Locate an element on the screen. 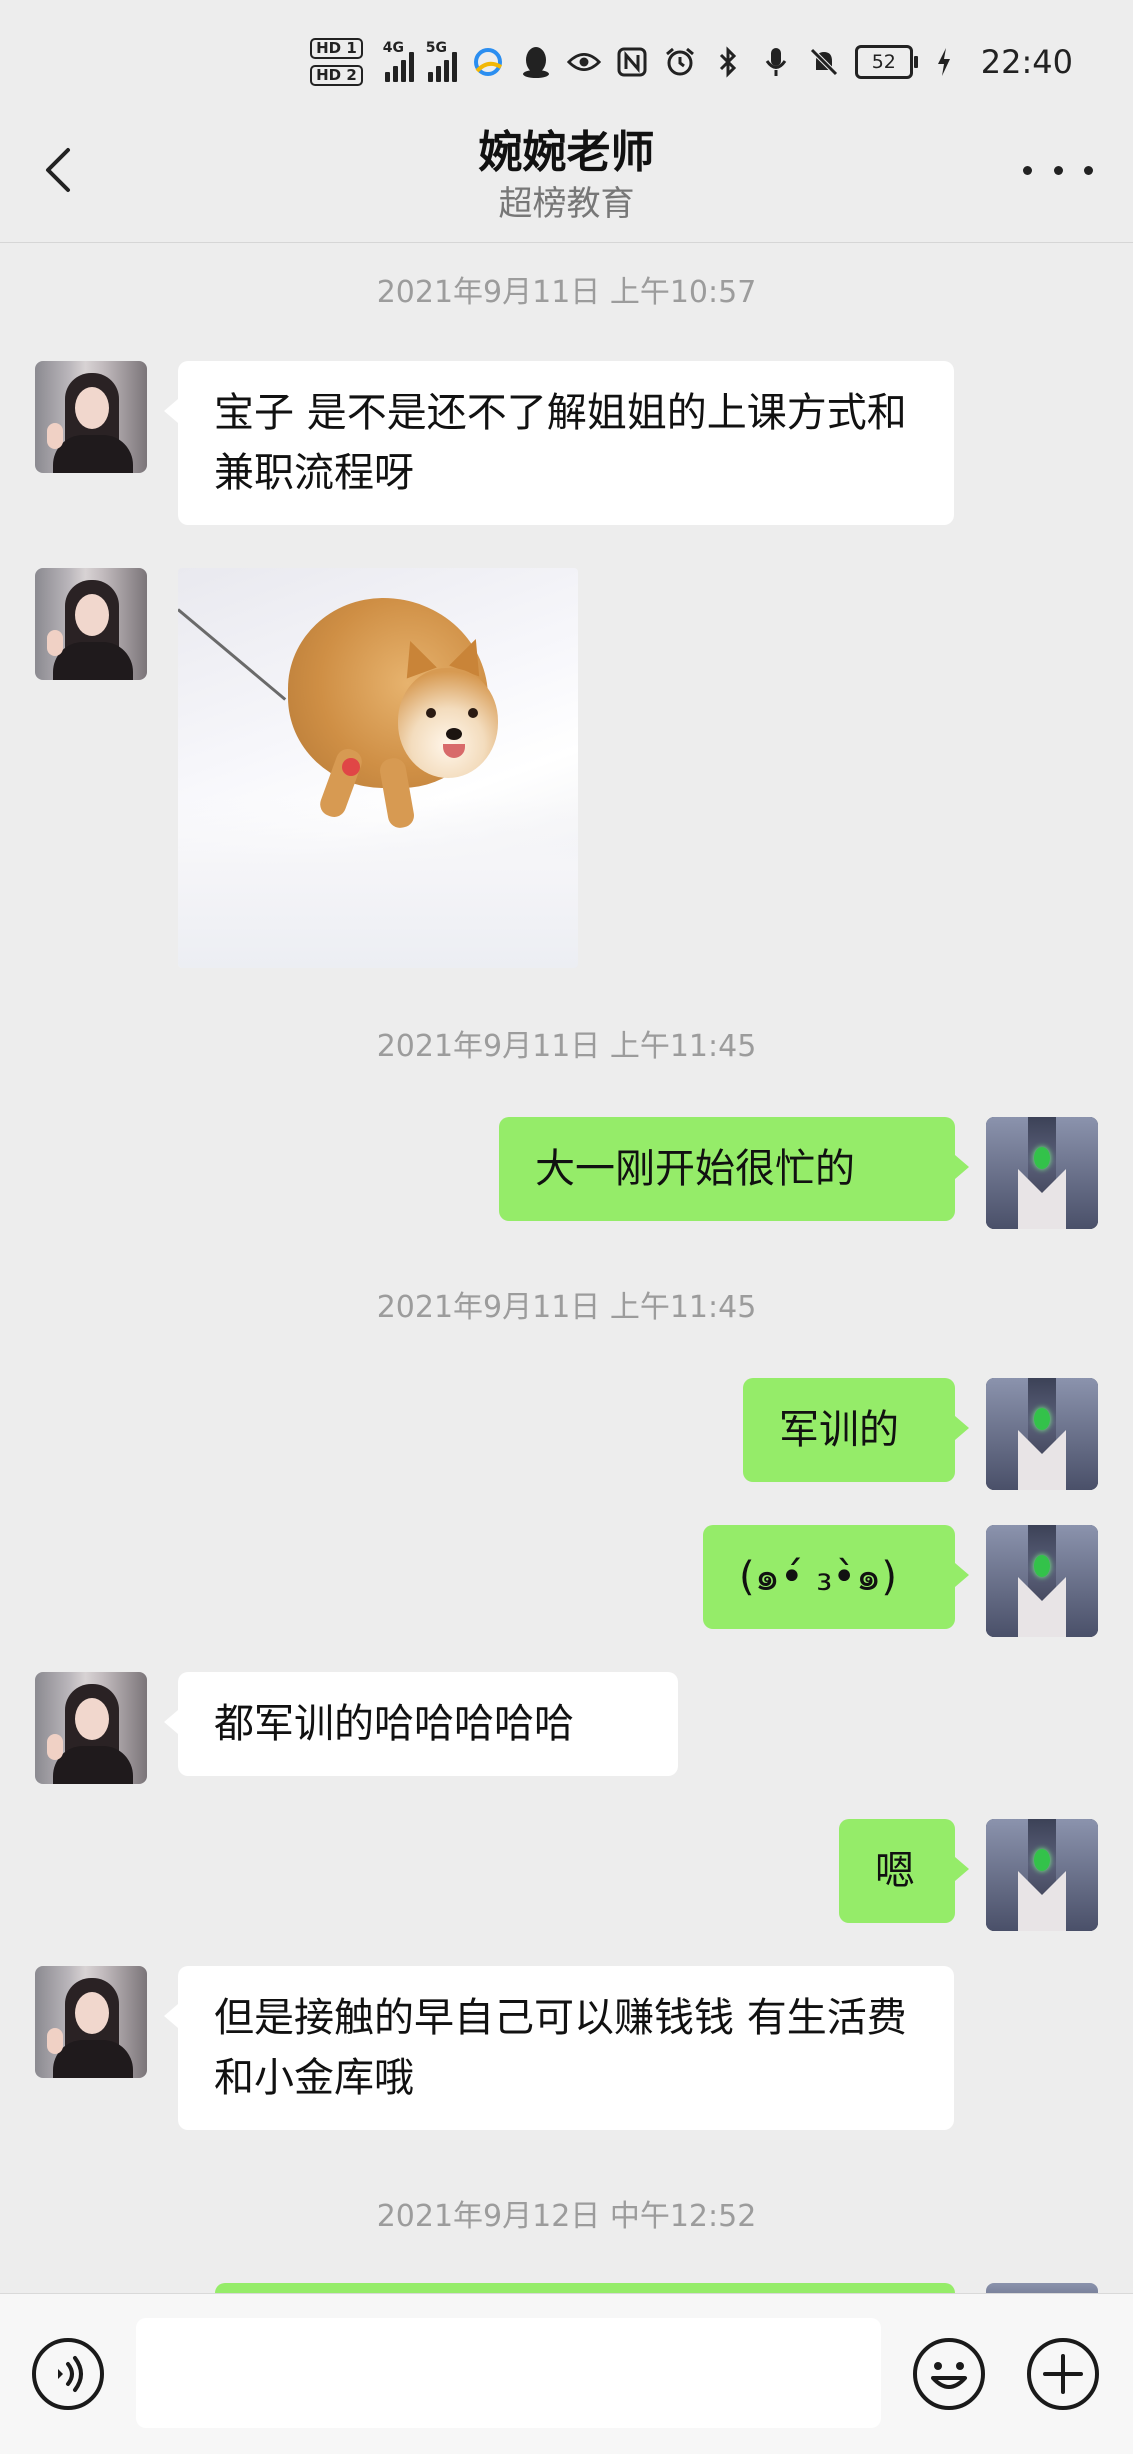  bluetooth-icon is located at coordinates (728, 62).